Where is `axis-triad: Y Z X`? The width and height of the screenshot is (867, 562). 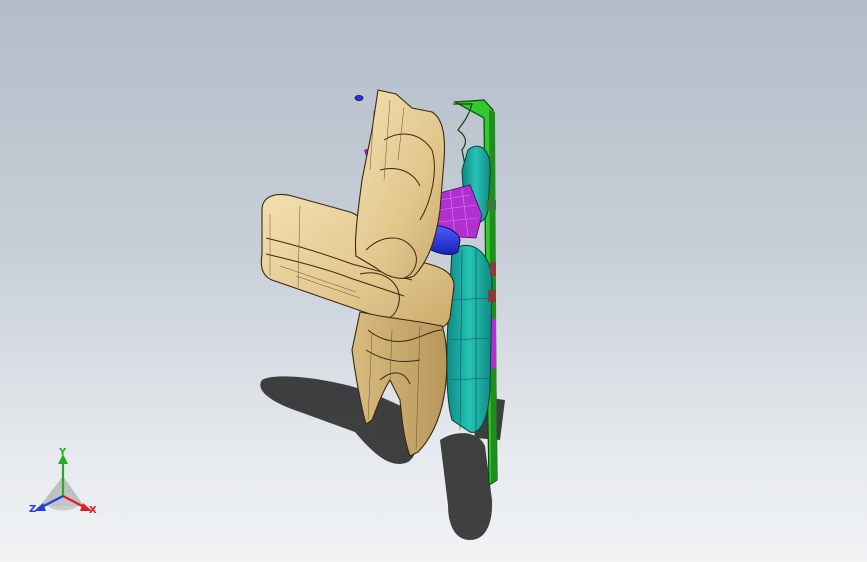 axis-triad: Y Z X is located at coordinates (66, 485).